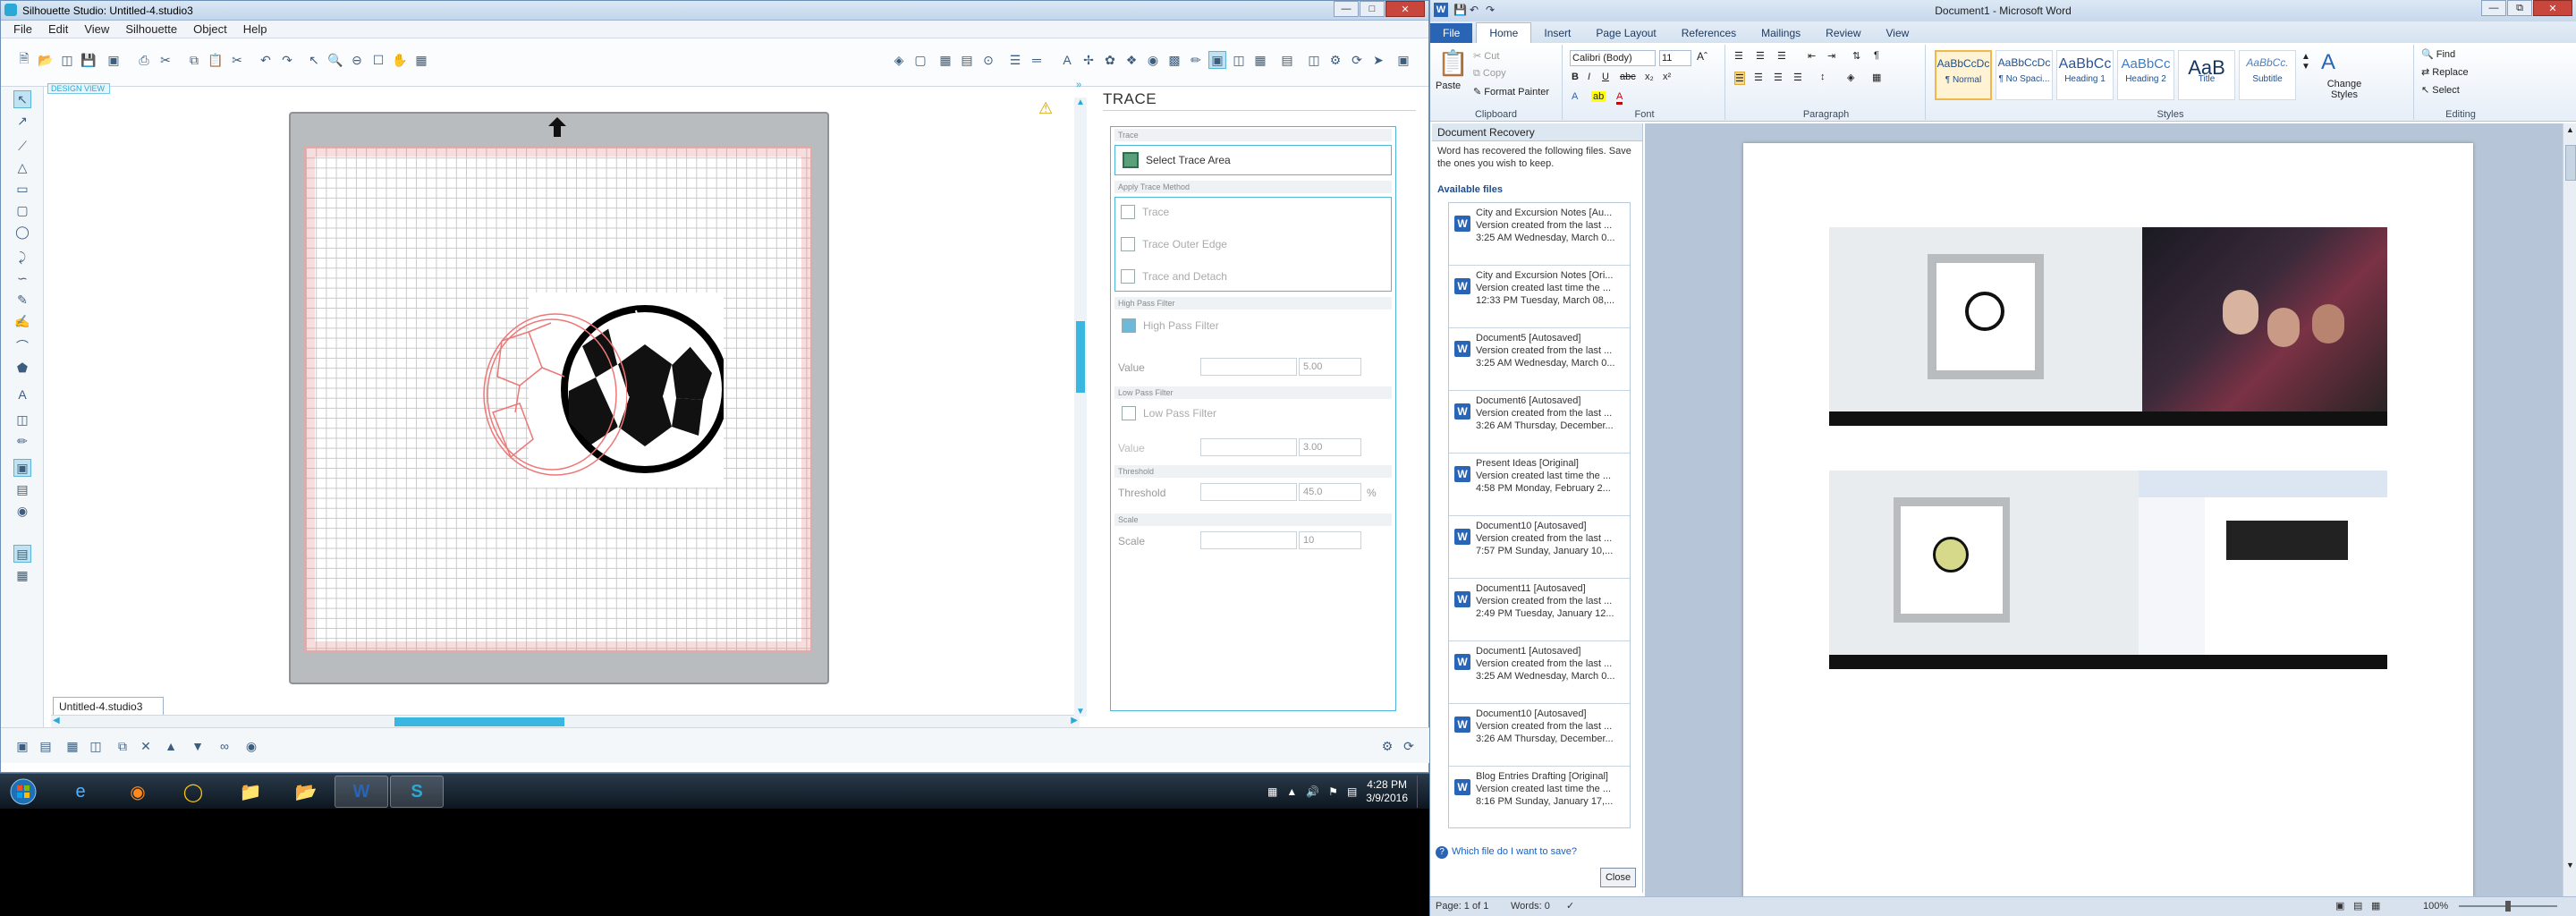  Describe the element at coordinates (22, 321) in the screenshot. I see `freehand-icon: ✍` at that location.